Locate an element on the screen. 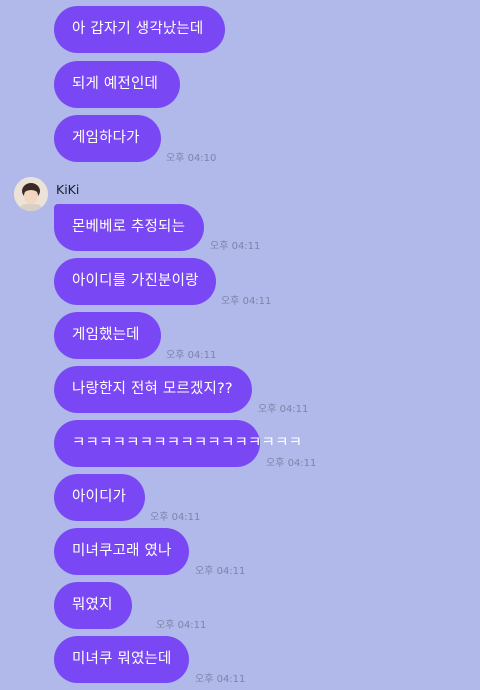  message-text: ㅋㅋㅋㅋㅋㅋㅋㅋㅋㅋㅋㅋㅋㅋㅋㅋㅋ is located at coordinates (187, 443).